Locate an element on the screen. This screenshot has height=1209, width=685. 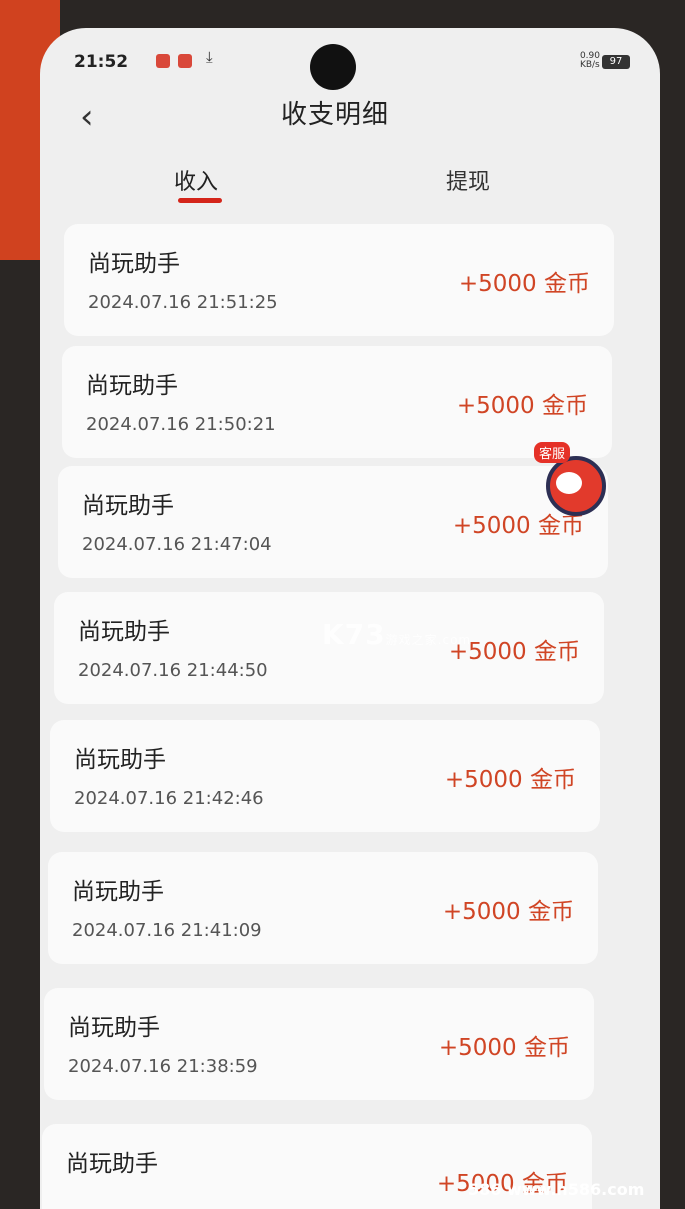
tab-income: 收入 is located at coordinates (196, 180).